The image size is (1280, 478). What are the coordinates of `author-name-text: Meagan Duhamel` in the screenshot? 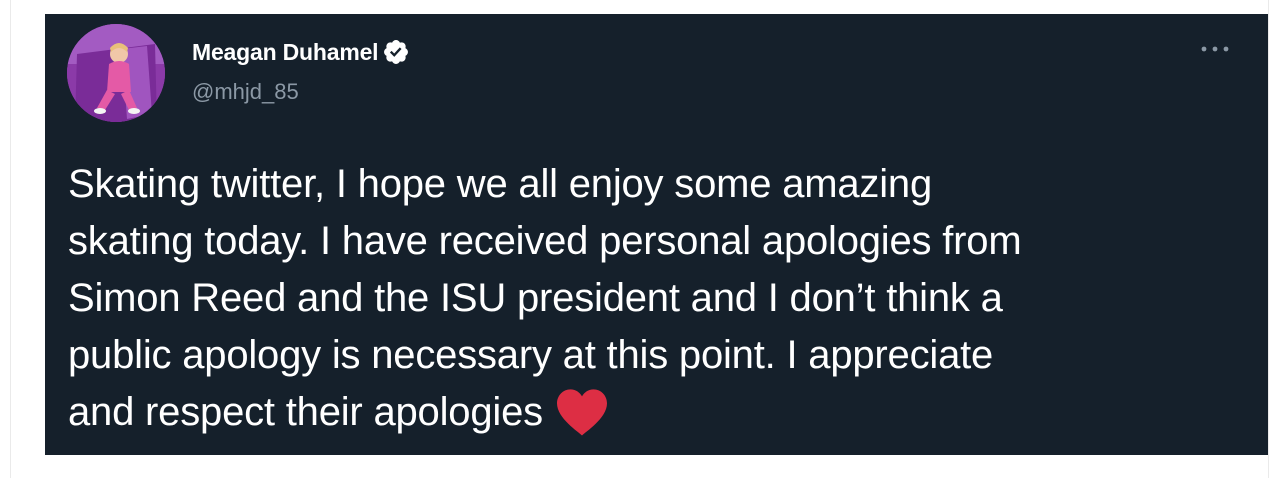 It's located at (285, 52).